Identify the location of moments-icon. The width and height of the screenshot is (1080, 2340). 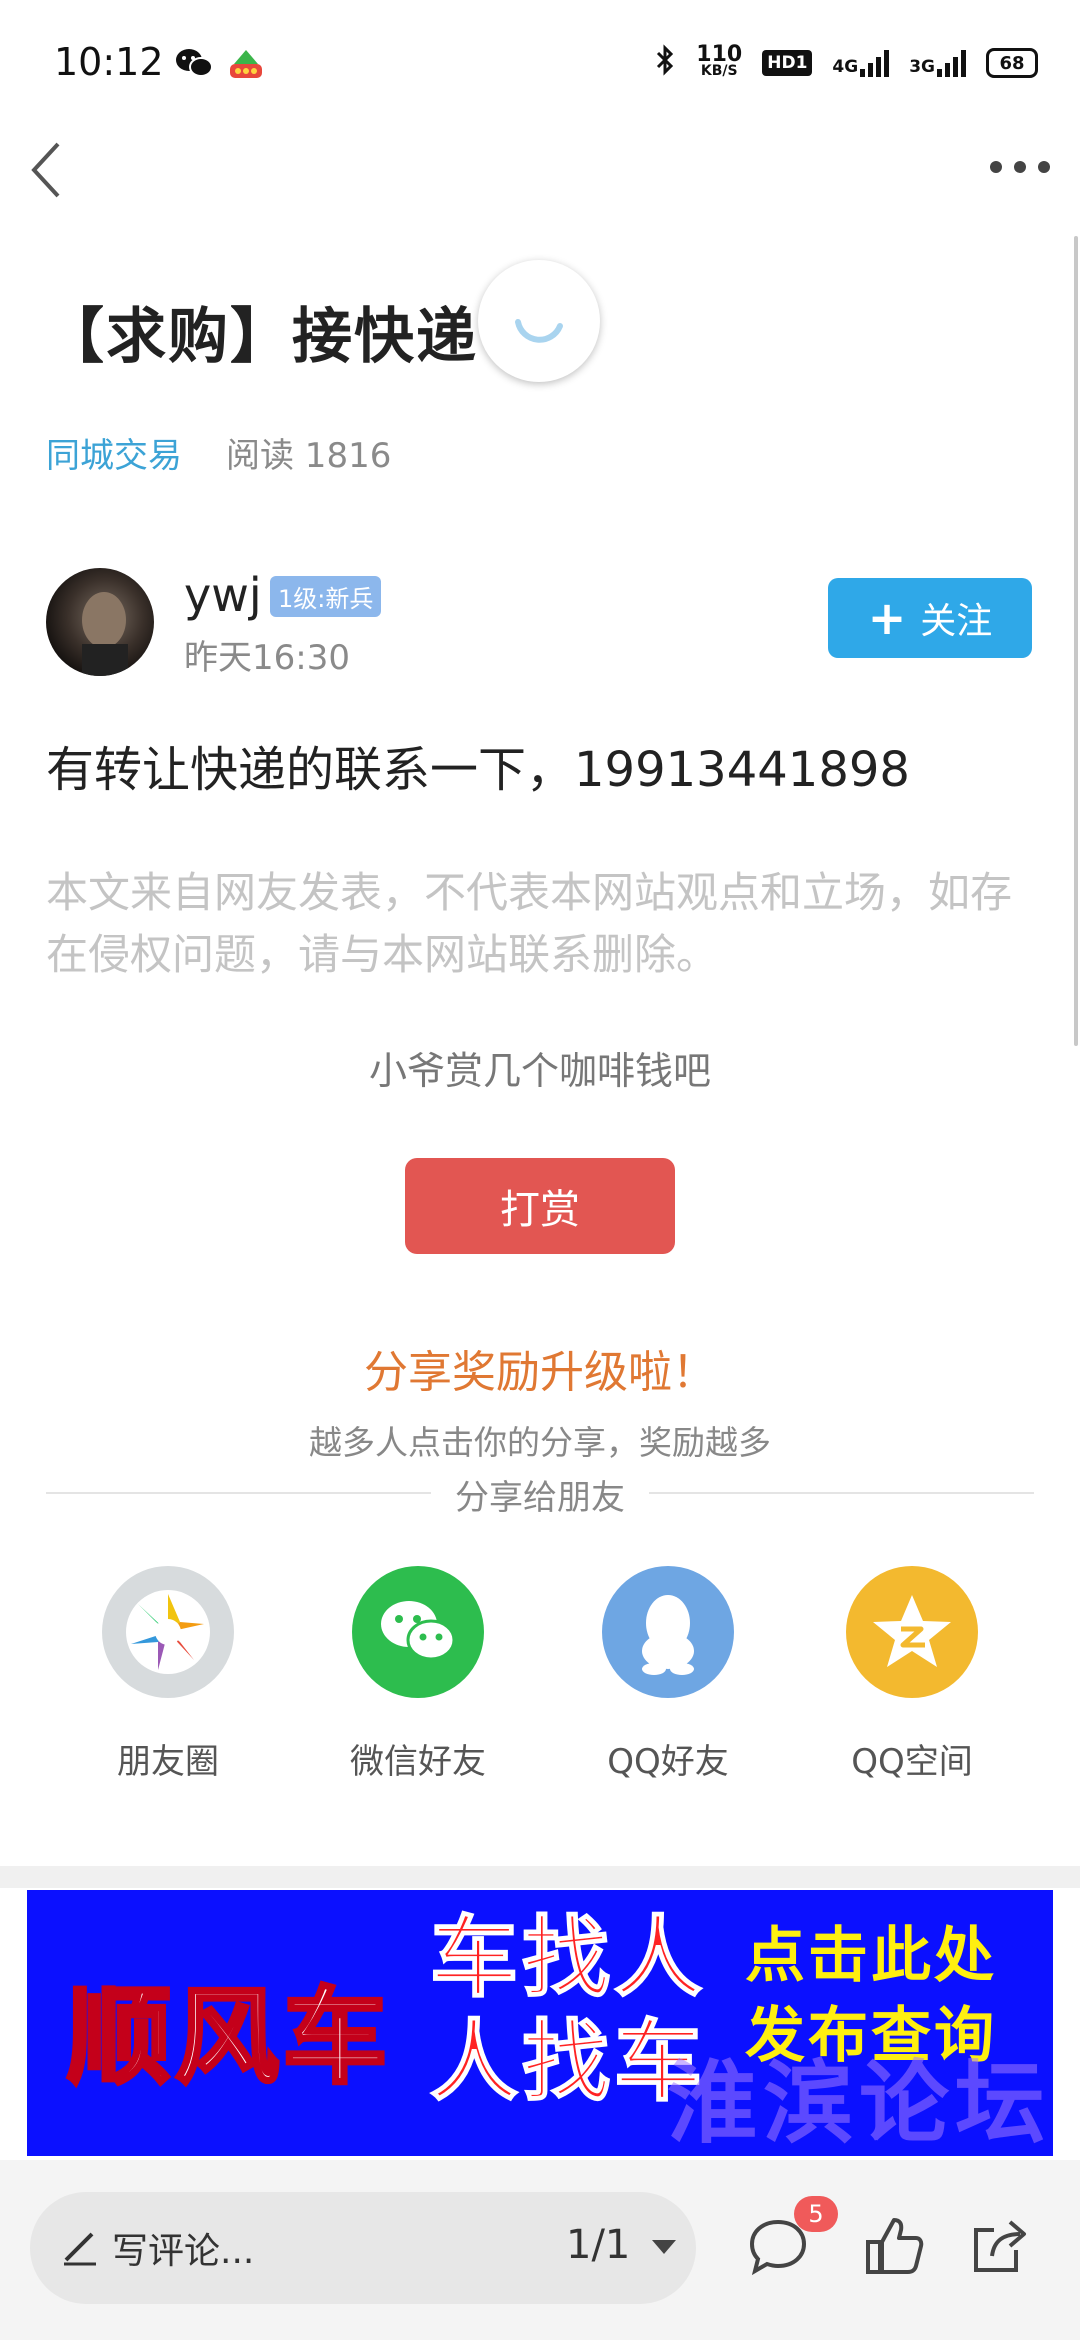
(168, 1632).